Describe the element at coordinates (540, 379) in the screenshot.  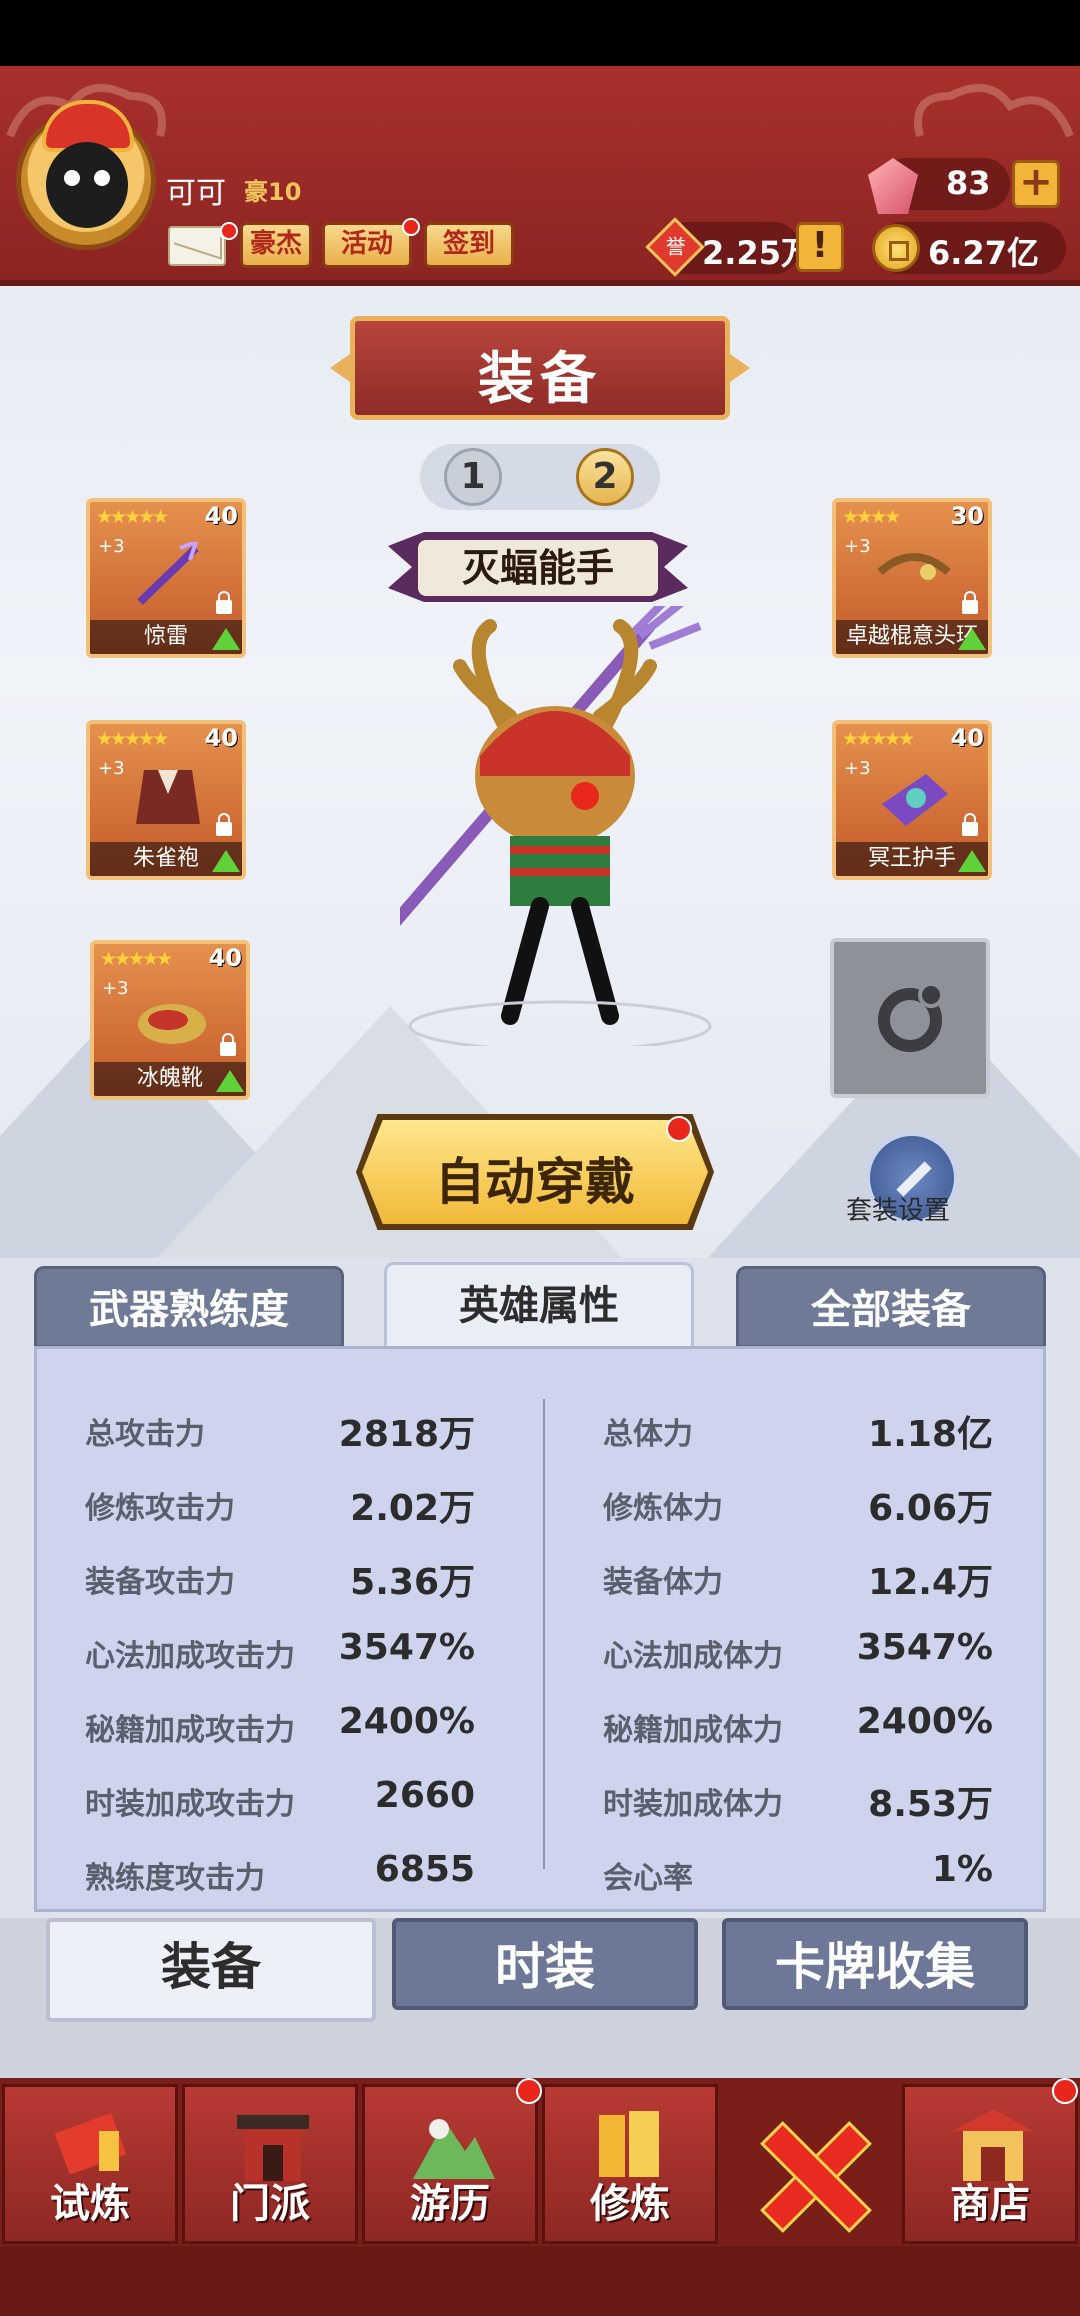
I see `page-title: 装备` at that location.